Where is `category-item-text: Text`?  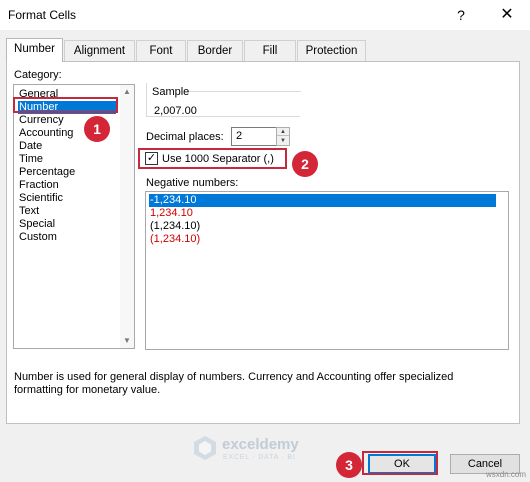 category-item-text: Text is located at coordinates (67, 211).